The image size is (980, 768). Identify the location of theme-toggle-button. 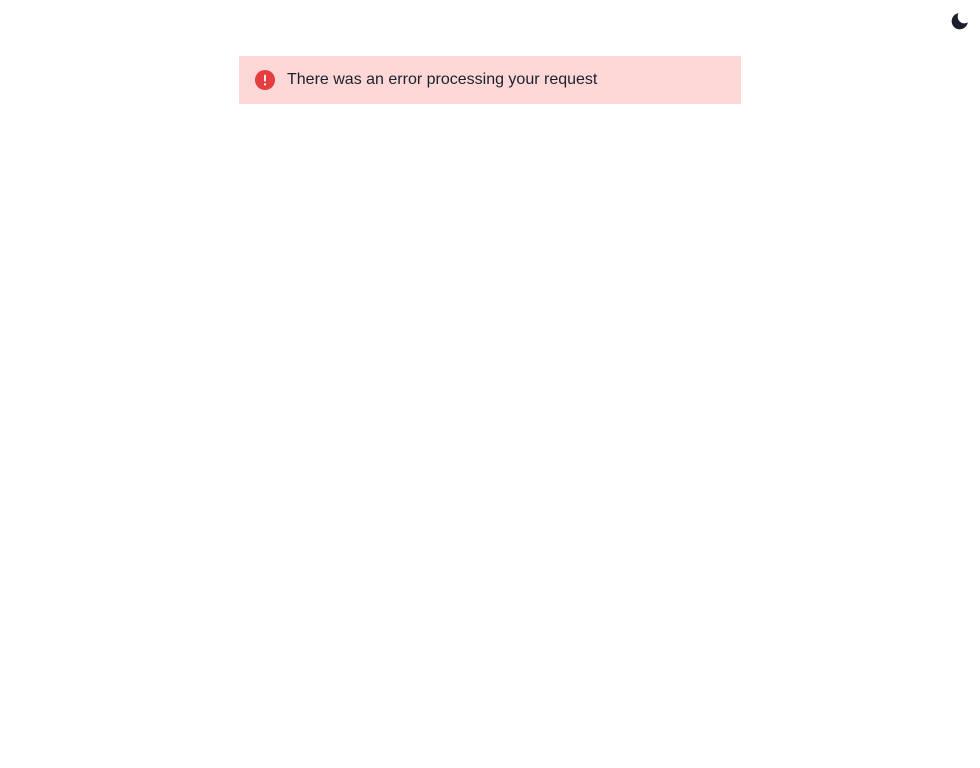
(960, 21).